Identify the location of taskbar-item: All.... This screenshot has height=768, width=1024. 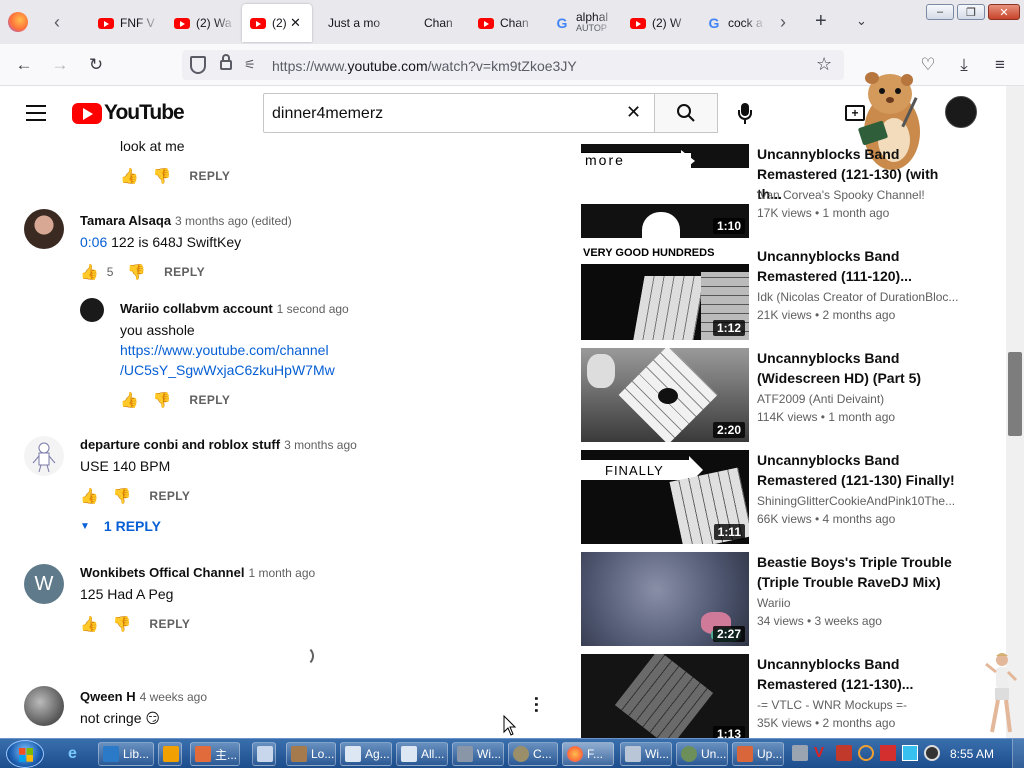
(422, 754).